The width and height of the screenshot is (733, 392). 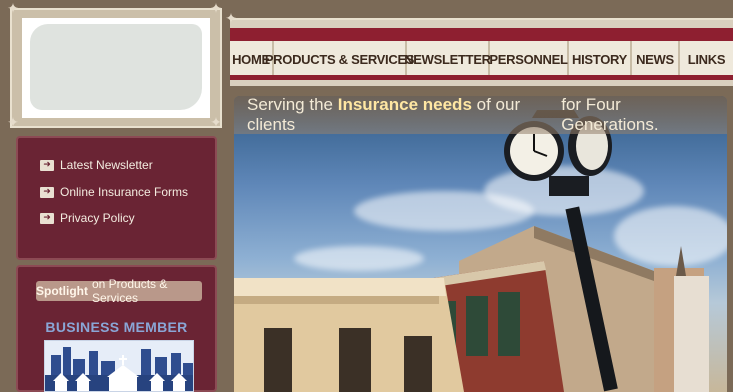 I want to click on nav-history: HISTORY, so click(x=600, y=59).